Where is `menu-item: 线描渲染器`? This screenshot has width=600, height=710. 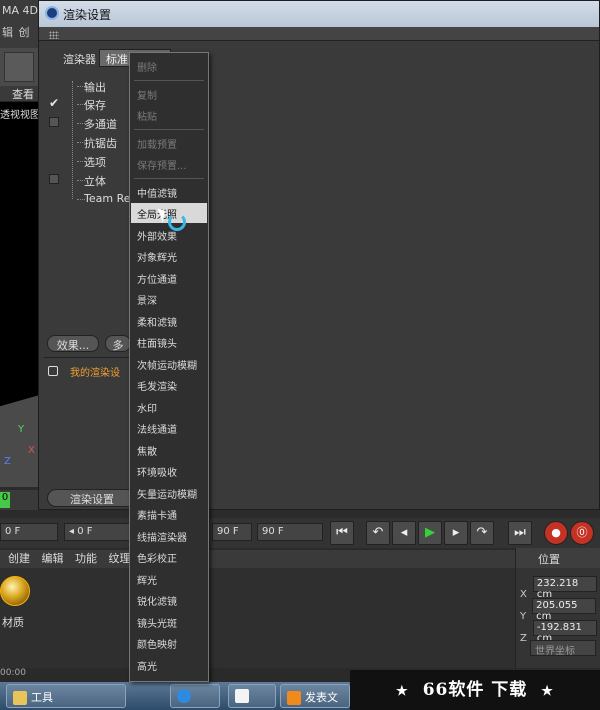
menu-item: 线描渲染器 is located at coordinates (169, 536).